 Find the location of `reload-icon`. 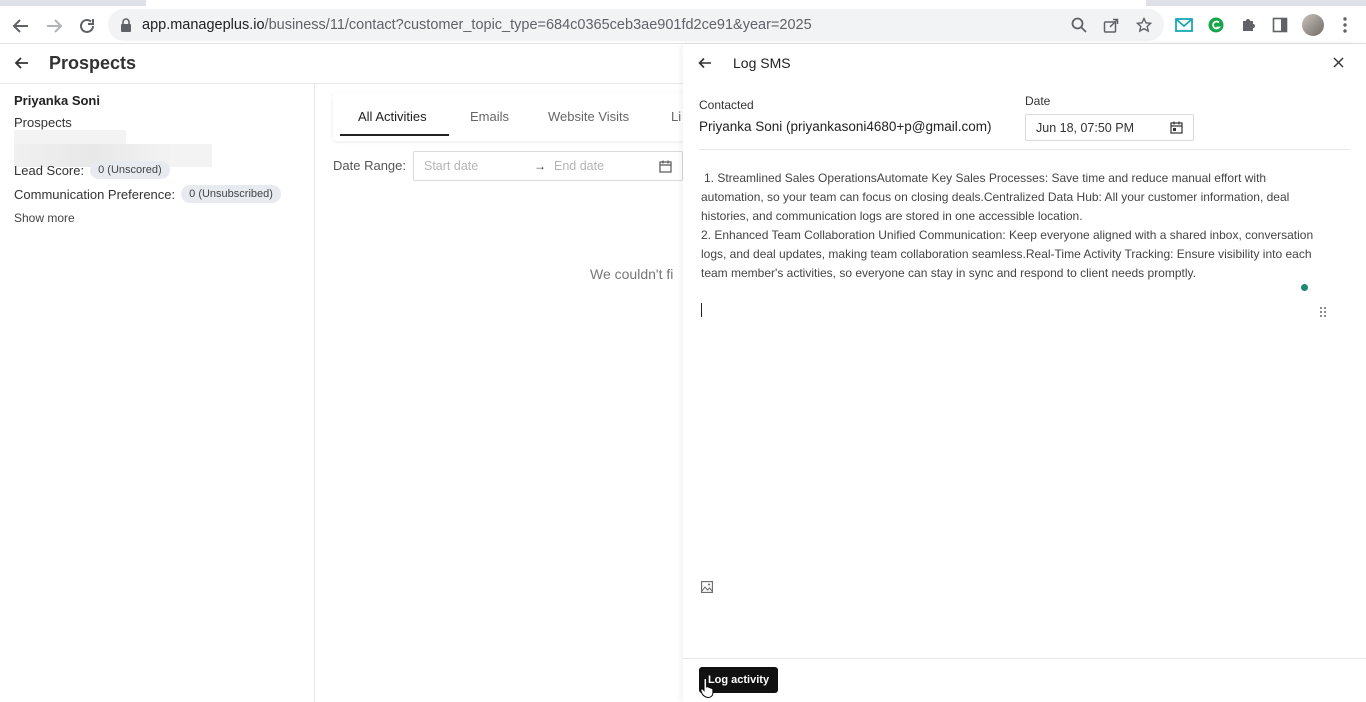

reload-icon is located at coordinates (87, 25).